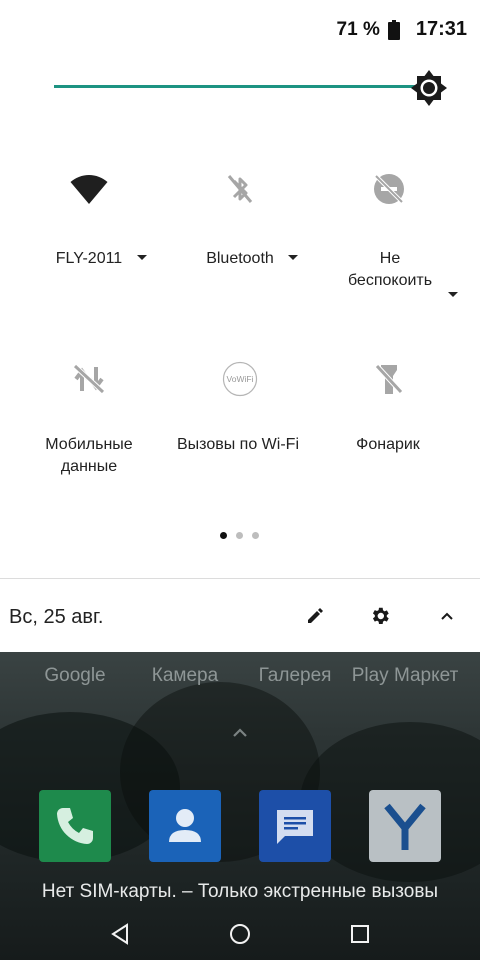 The width and height of the screenshot is (480, 960). I want to click on date-row: Вс, 25 авг., so click(240, 616).